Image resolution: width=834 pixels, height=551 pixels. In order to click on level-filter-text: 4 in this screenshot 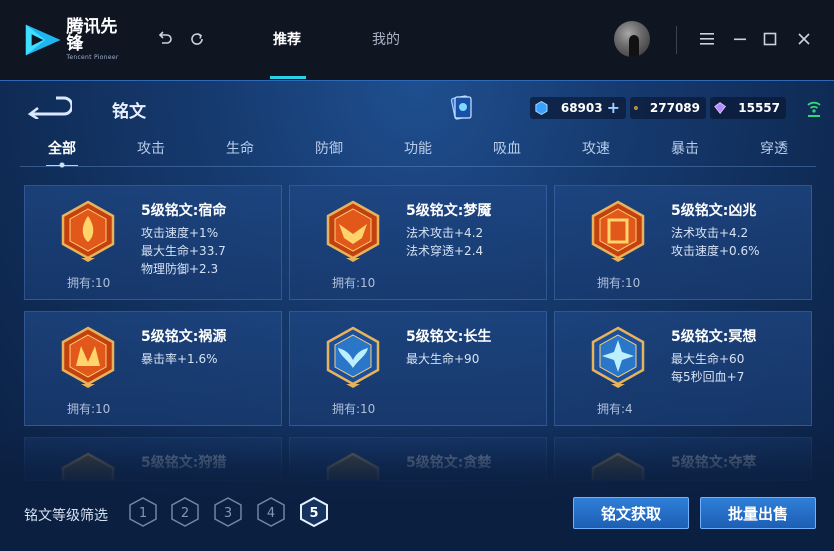, I will do `click(271, 513)`.